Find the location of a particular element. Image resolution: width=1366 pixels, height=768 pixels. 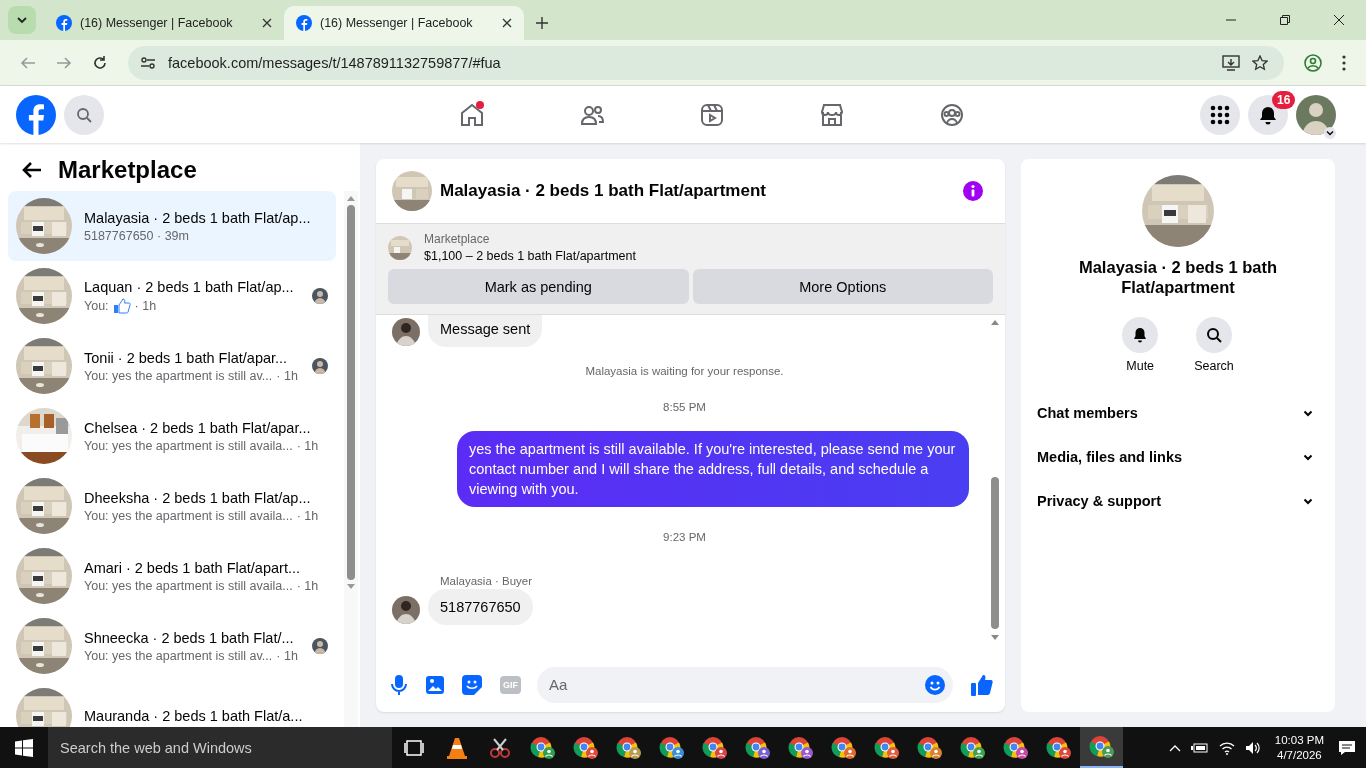

action-label: Mute is located at coordinates (1140, 366).